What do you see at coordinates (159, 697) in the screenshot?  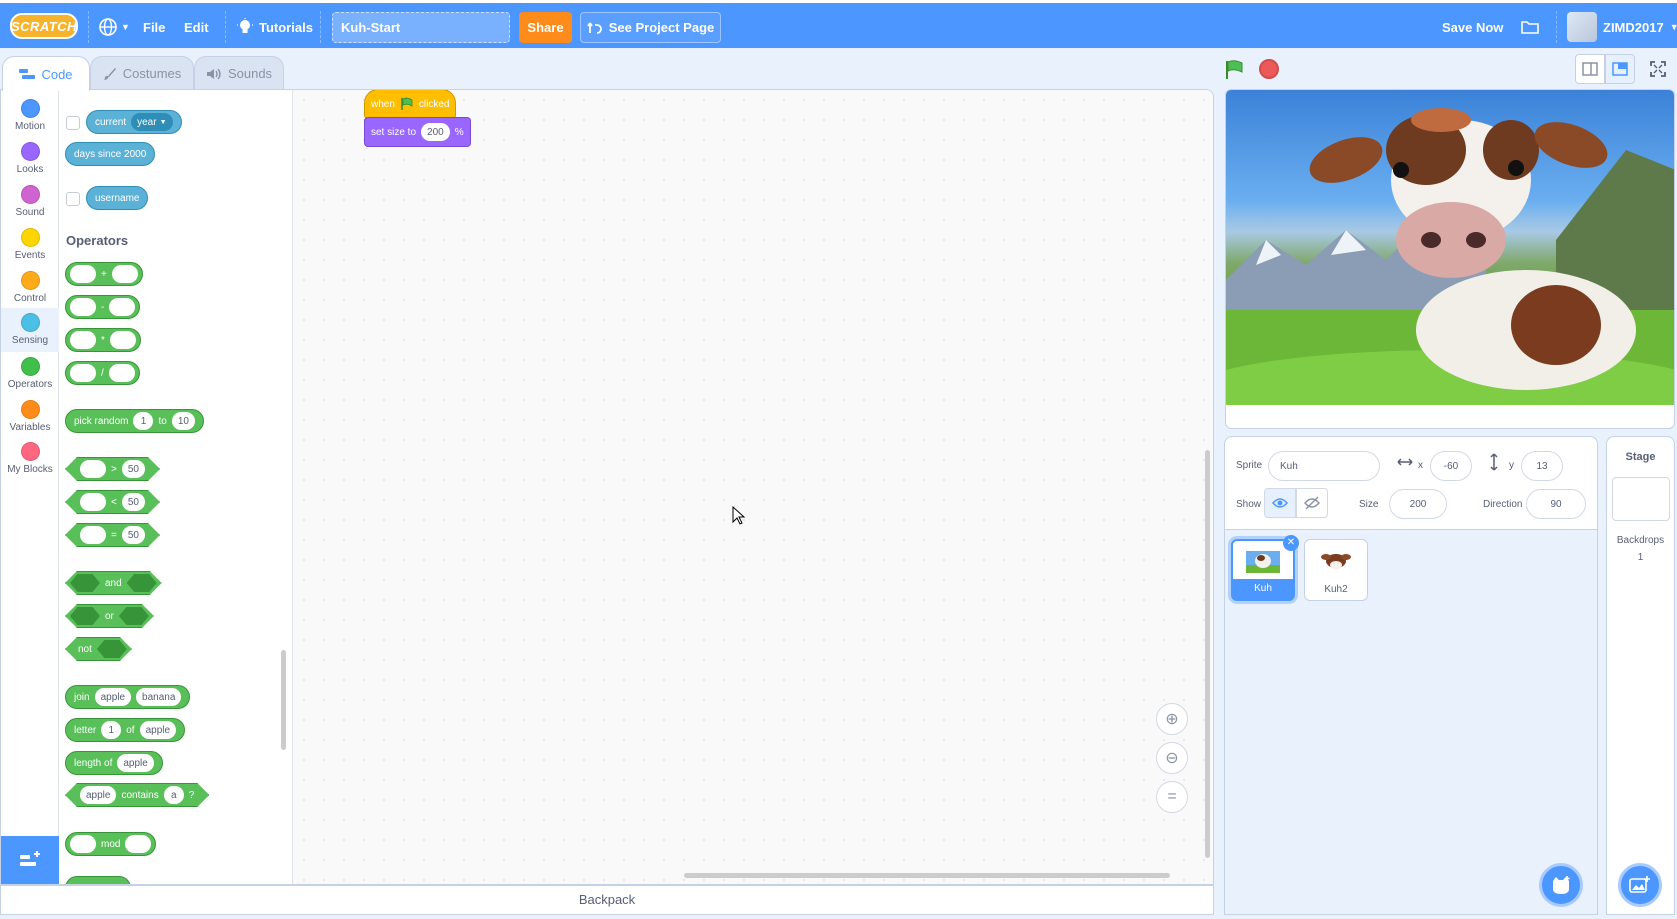 I see `input-slot: banana` at bounding box center [159, 697].